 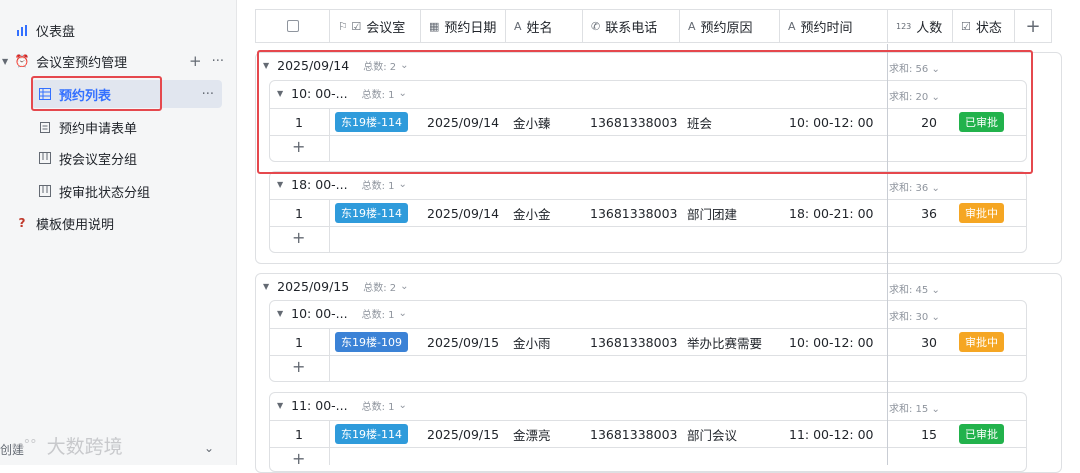 I want to click on header-checkbox, so click(x=293, y=26).